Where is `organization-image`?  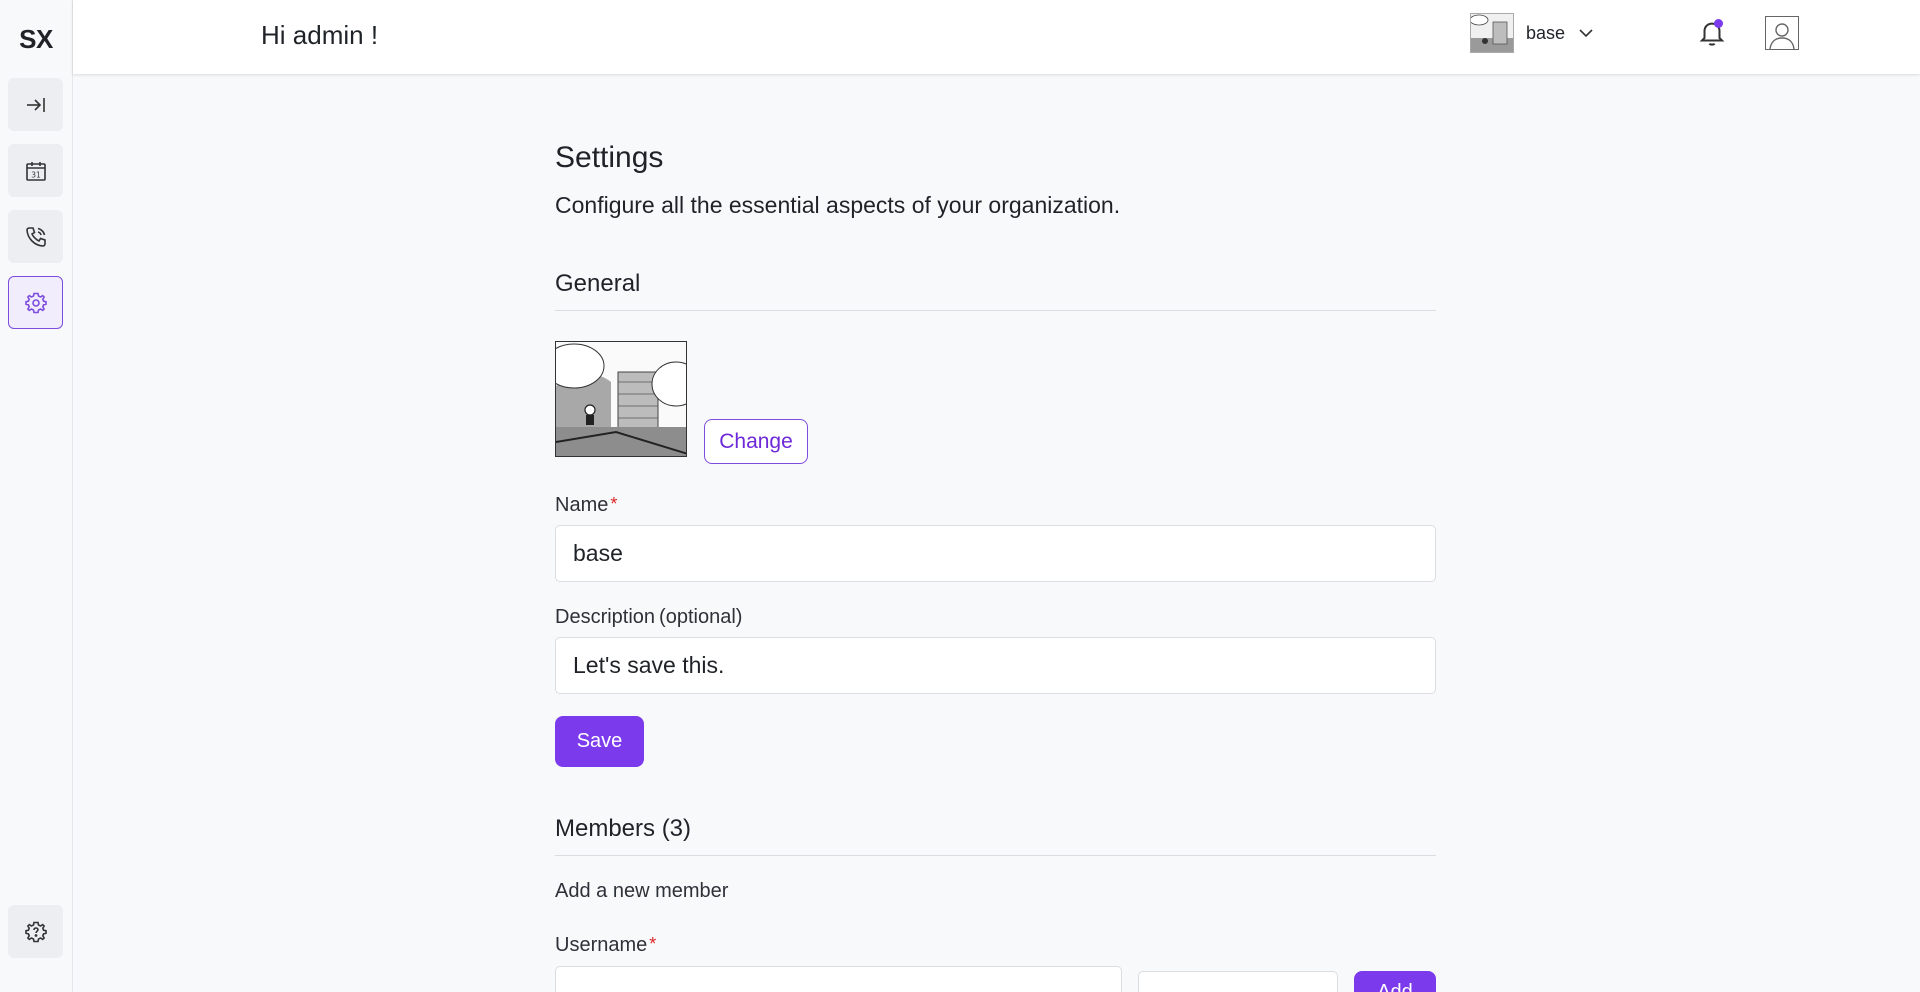
organization-image is located at coordinates (621, 399).